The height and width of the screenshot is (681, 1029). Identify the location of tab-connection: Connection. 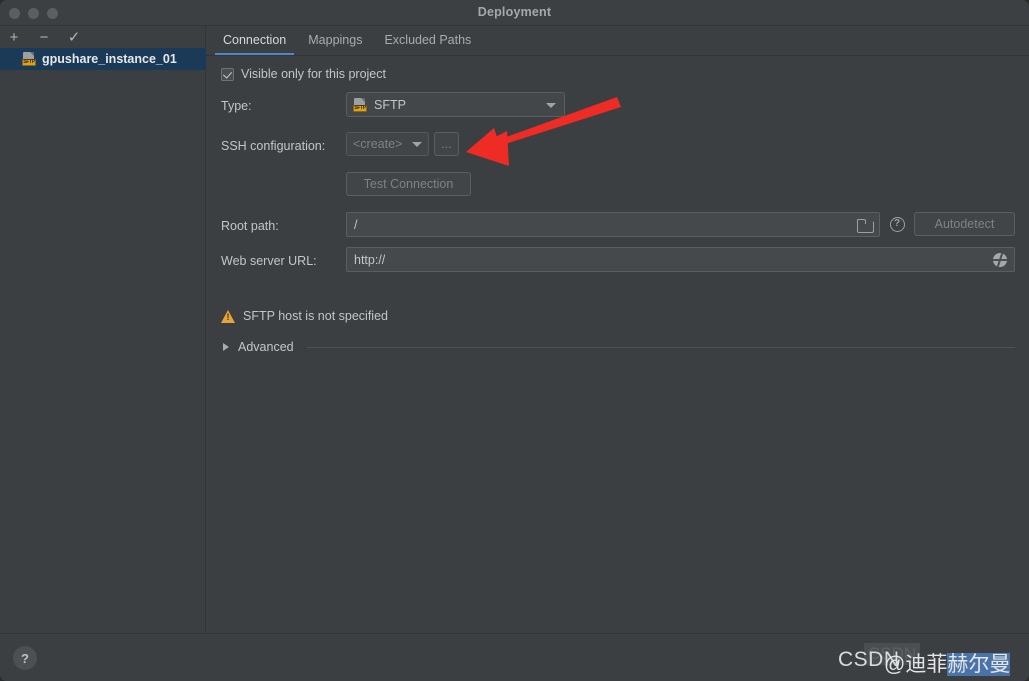
(254, 40).